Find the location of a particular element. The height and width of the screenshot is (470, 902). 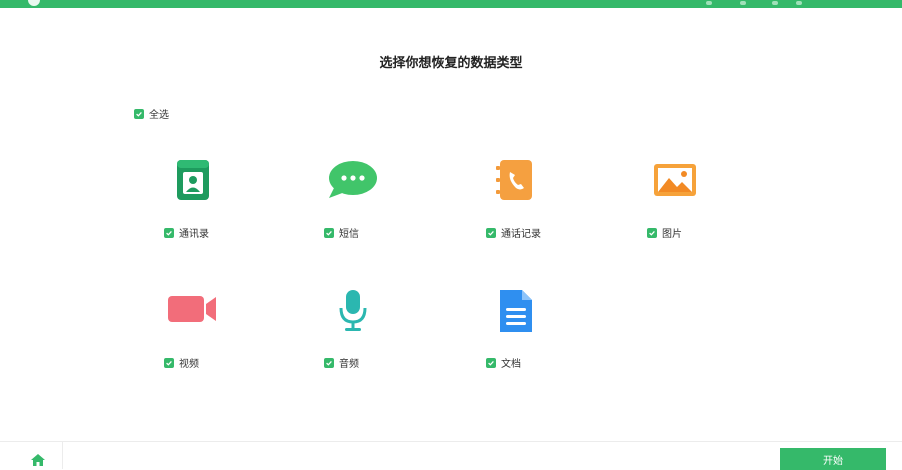

page-title: 选择你想恢复的数据类型 is located at coordinates (451, 63).